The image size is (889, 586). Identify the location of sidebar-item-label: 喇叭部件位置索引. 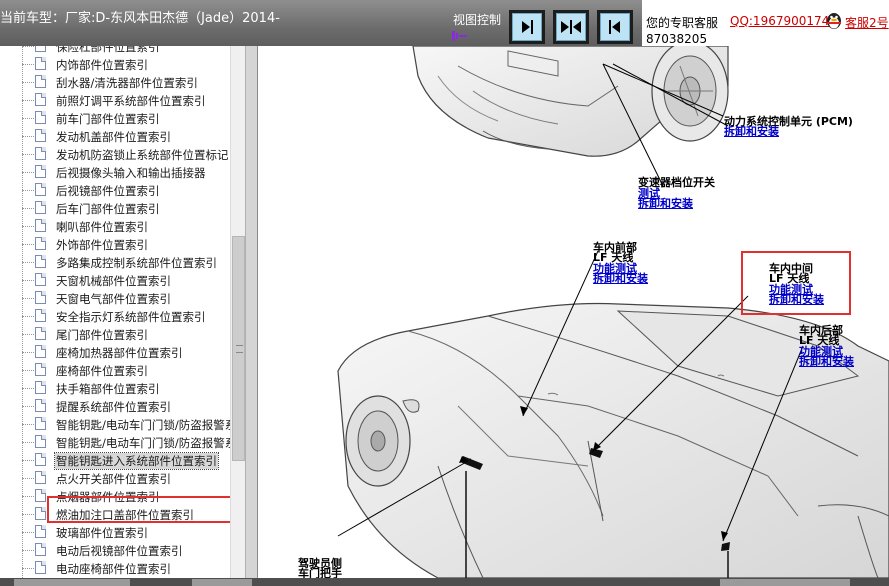
(102, 227).